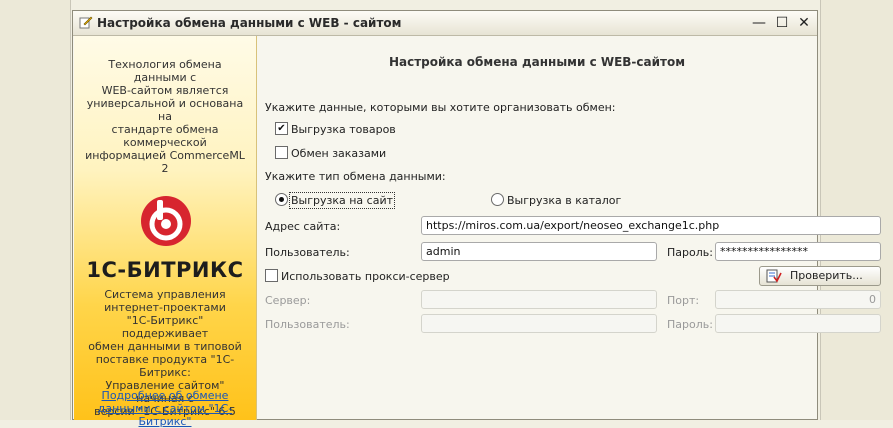  I want to click on close-button: ✕, so click(804, 23).